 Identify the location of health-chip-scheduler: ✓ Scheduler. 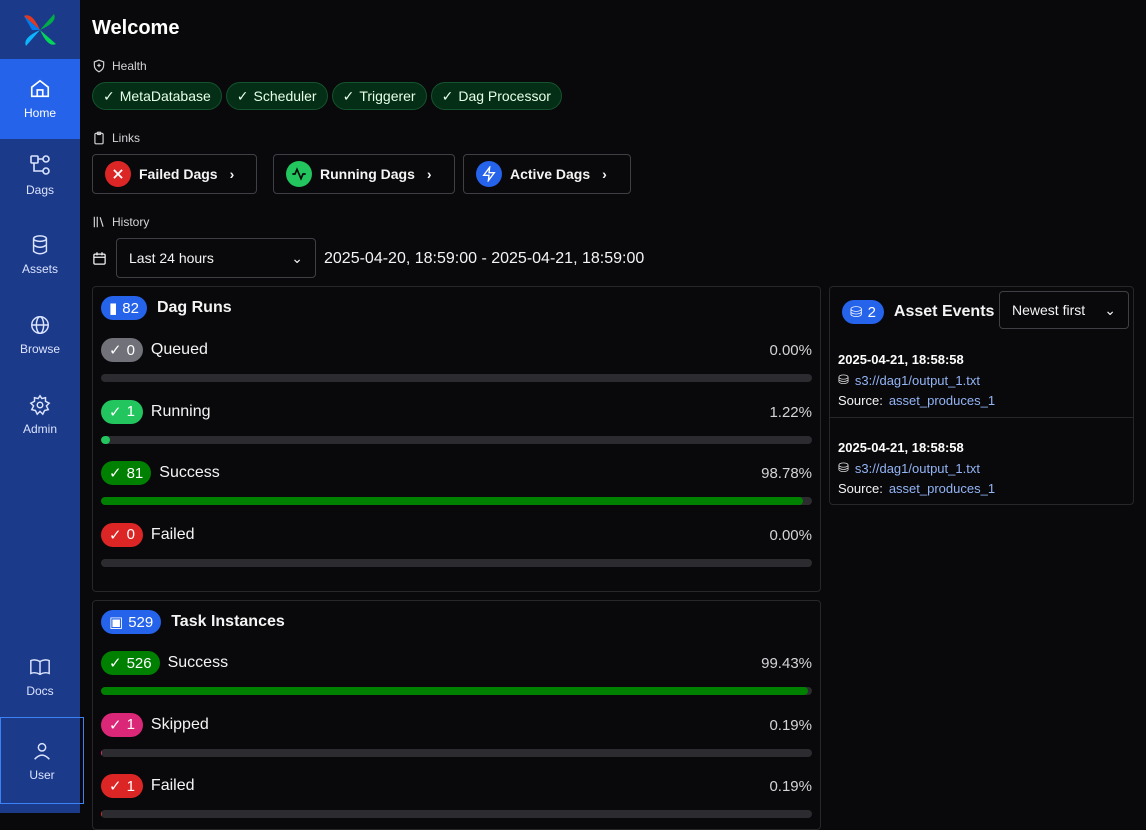
(276, 96).